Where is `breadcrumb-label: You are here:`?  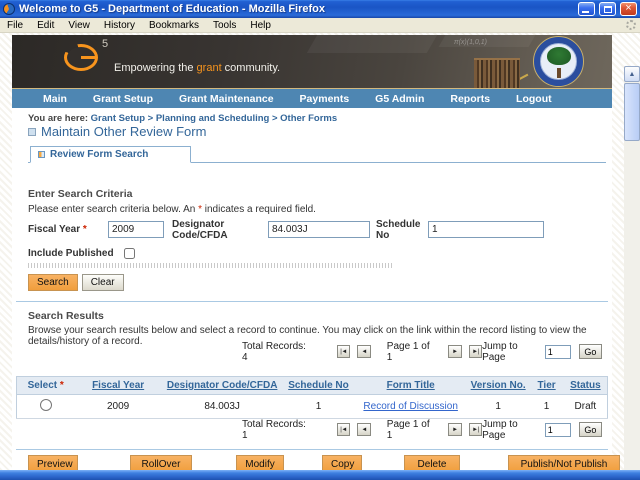
breadcrumb-label: You are here: is located at coordinates (59, 118).